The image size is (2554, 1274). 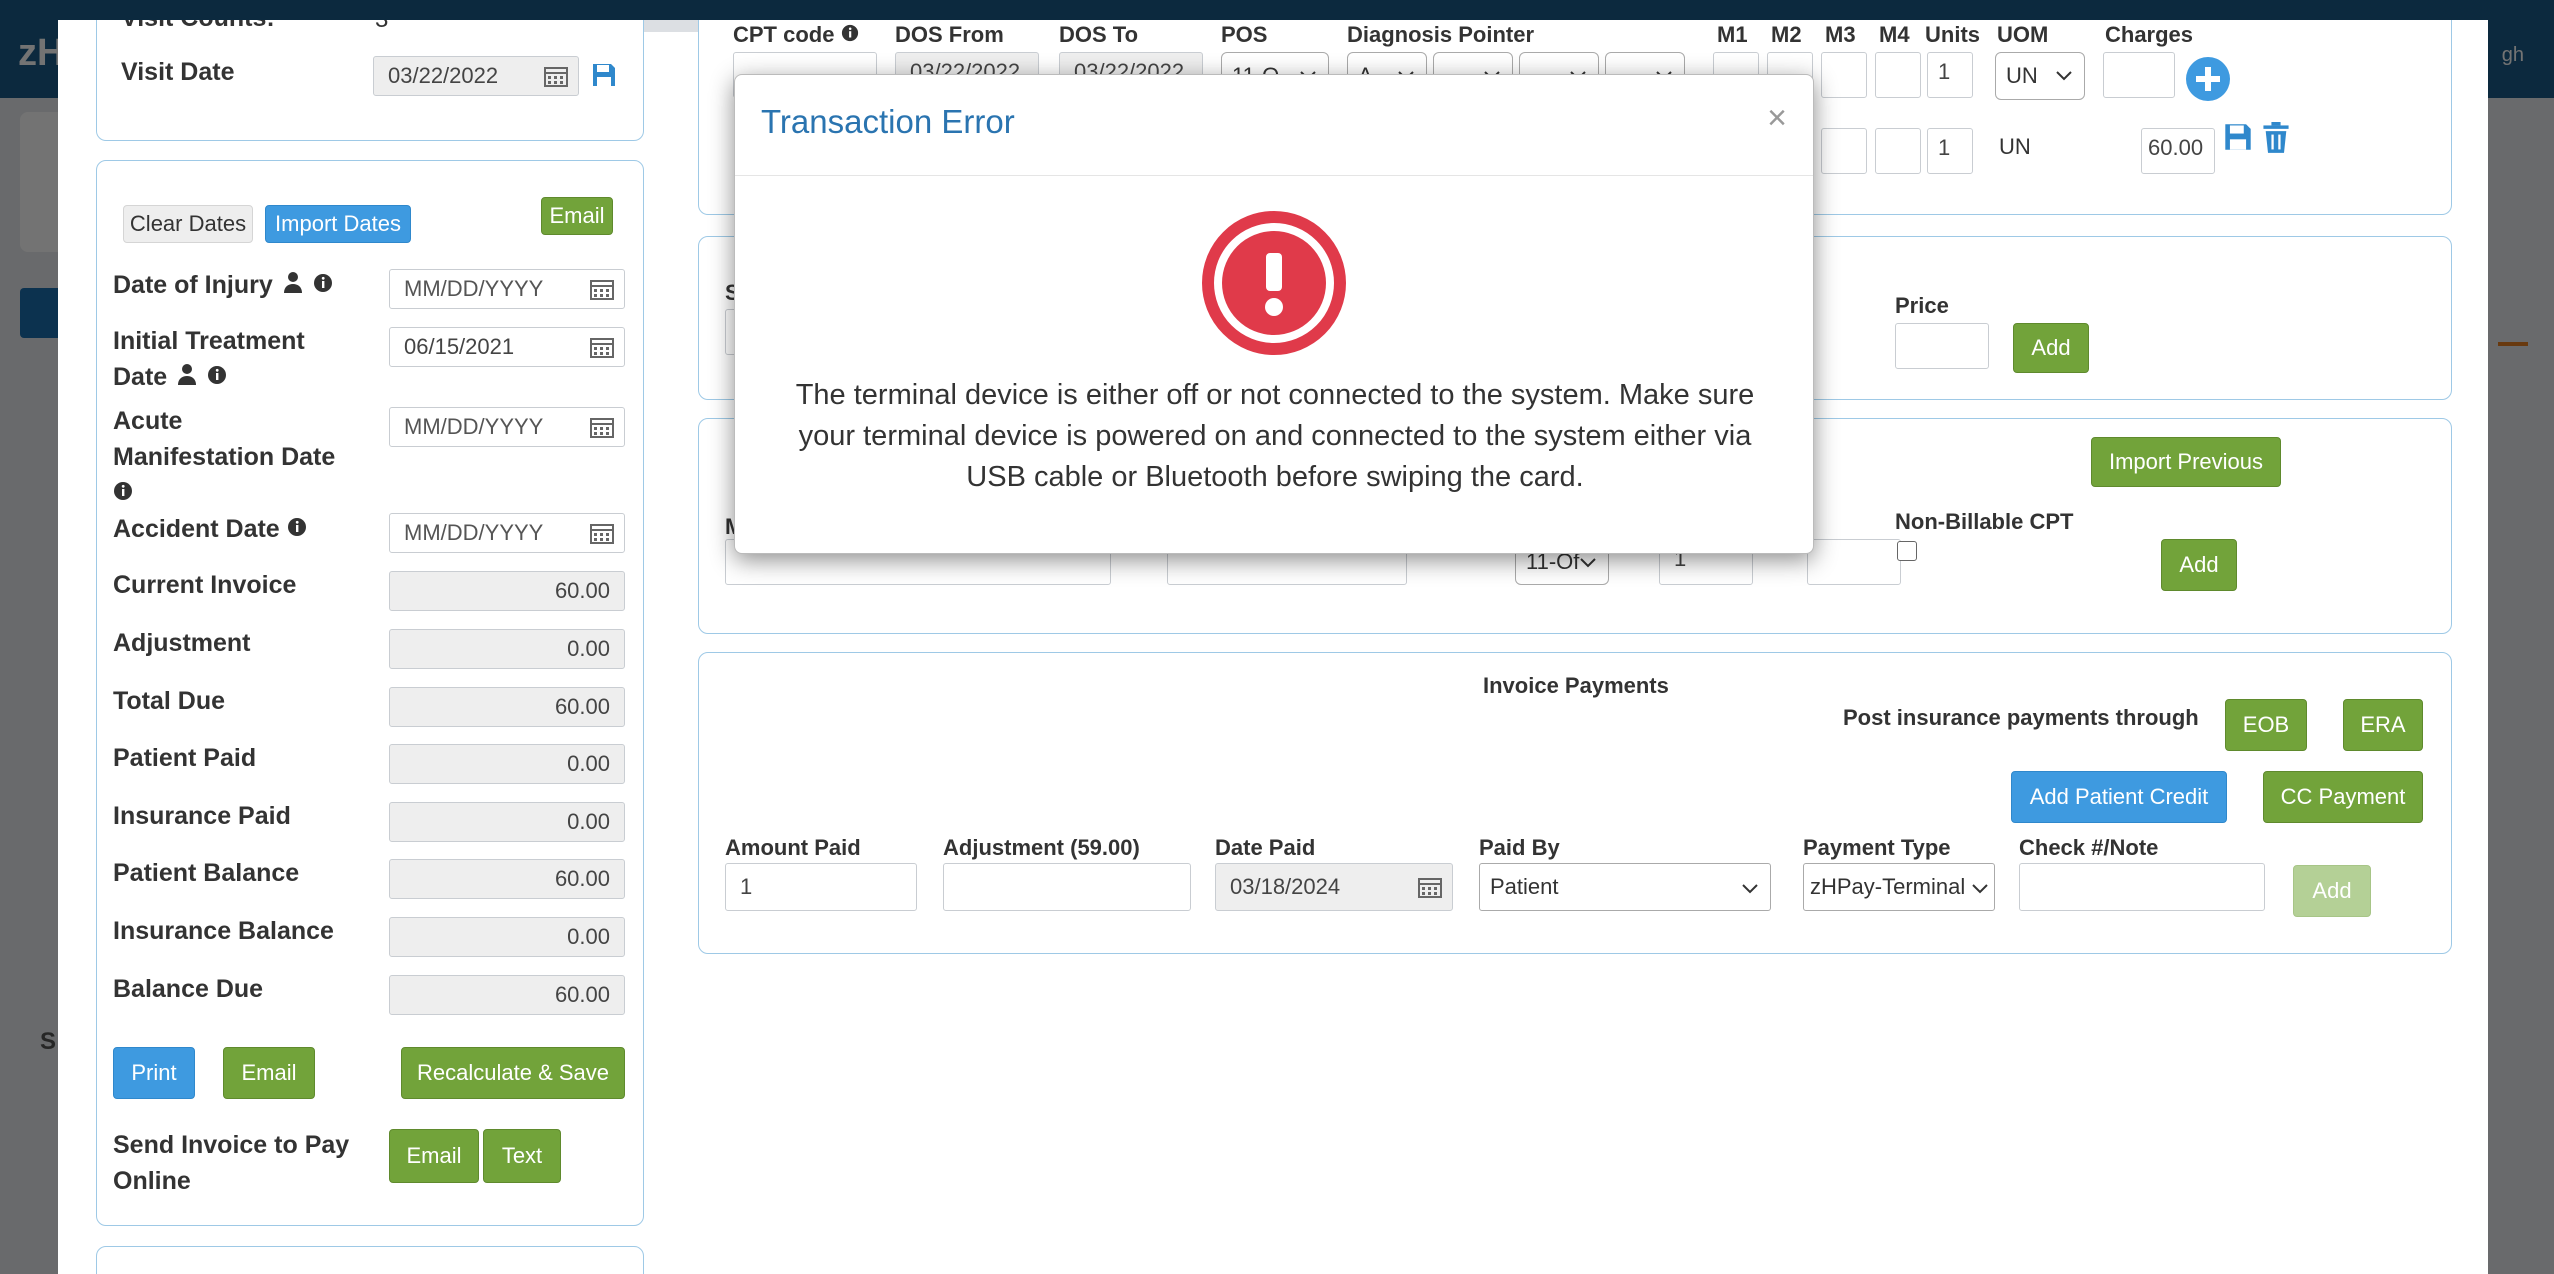 What do you see at coordinates (1285, 886) in the screenshot?
I see `date-paid-value: 03/18/2024` at bounding box center [1285, 886].